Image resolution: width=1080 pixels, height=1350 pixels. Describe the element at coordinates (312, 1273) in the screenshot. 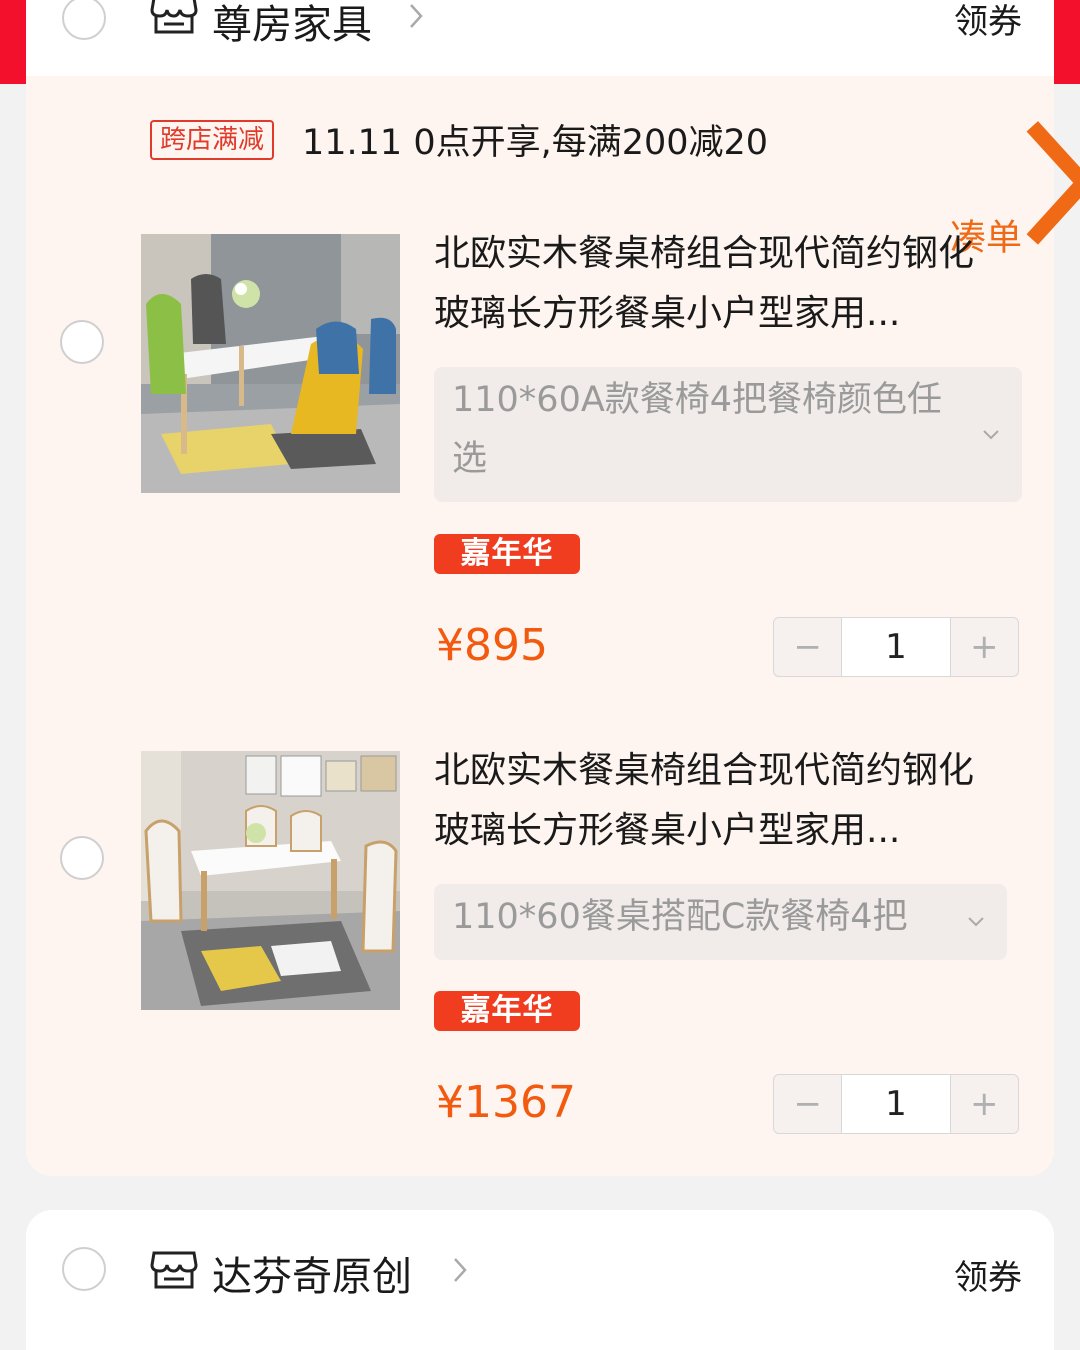

I see `store-name: 达芬奇原创` at that location.